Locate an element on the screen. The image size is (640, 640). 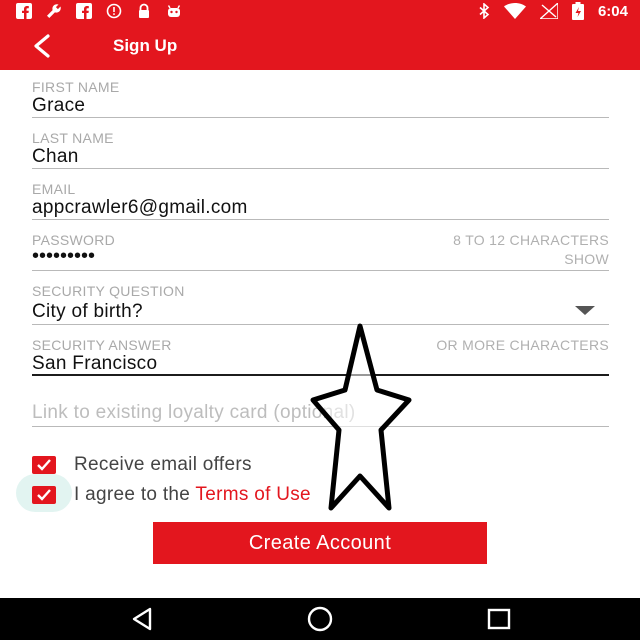
email-field: EMAIL appcrawler6@gmail.com is located at coordinates (320, 200).